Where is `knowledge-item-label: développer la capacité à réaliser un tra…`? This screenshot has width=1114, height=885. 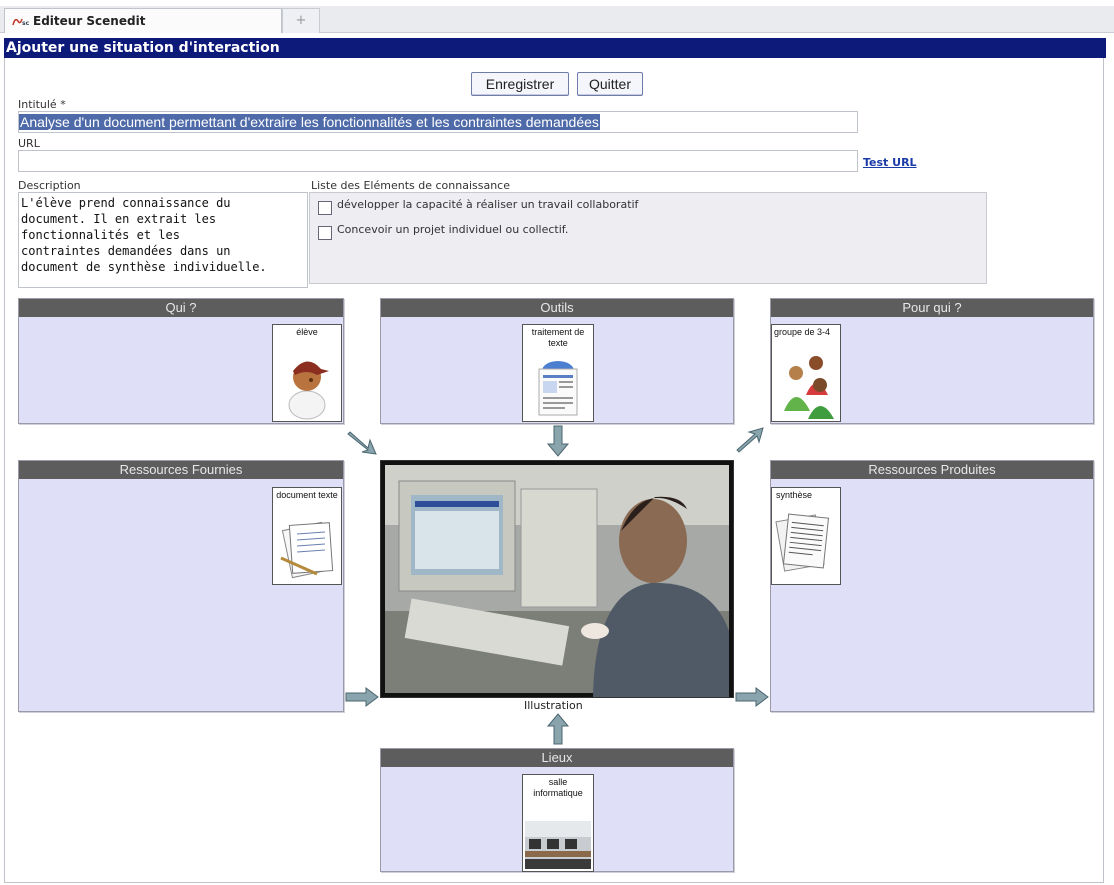
knowledge-item-label: développer la capacité à réaliser un tra… is located at coordinates (488, 204).